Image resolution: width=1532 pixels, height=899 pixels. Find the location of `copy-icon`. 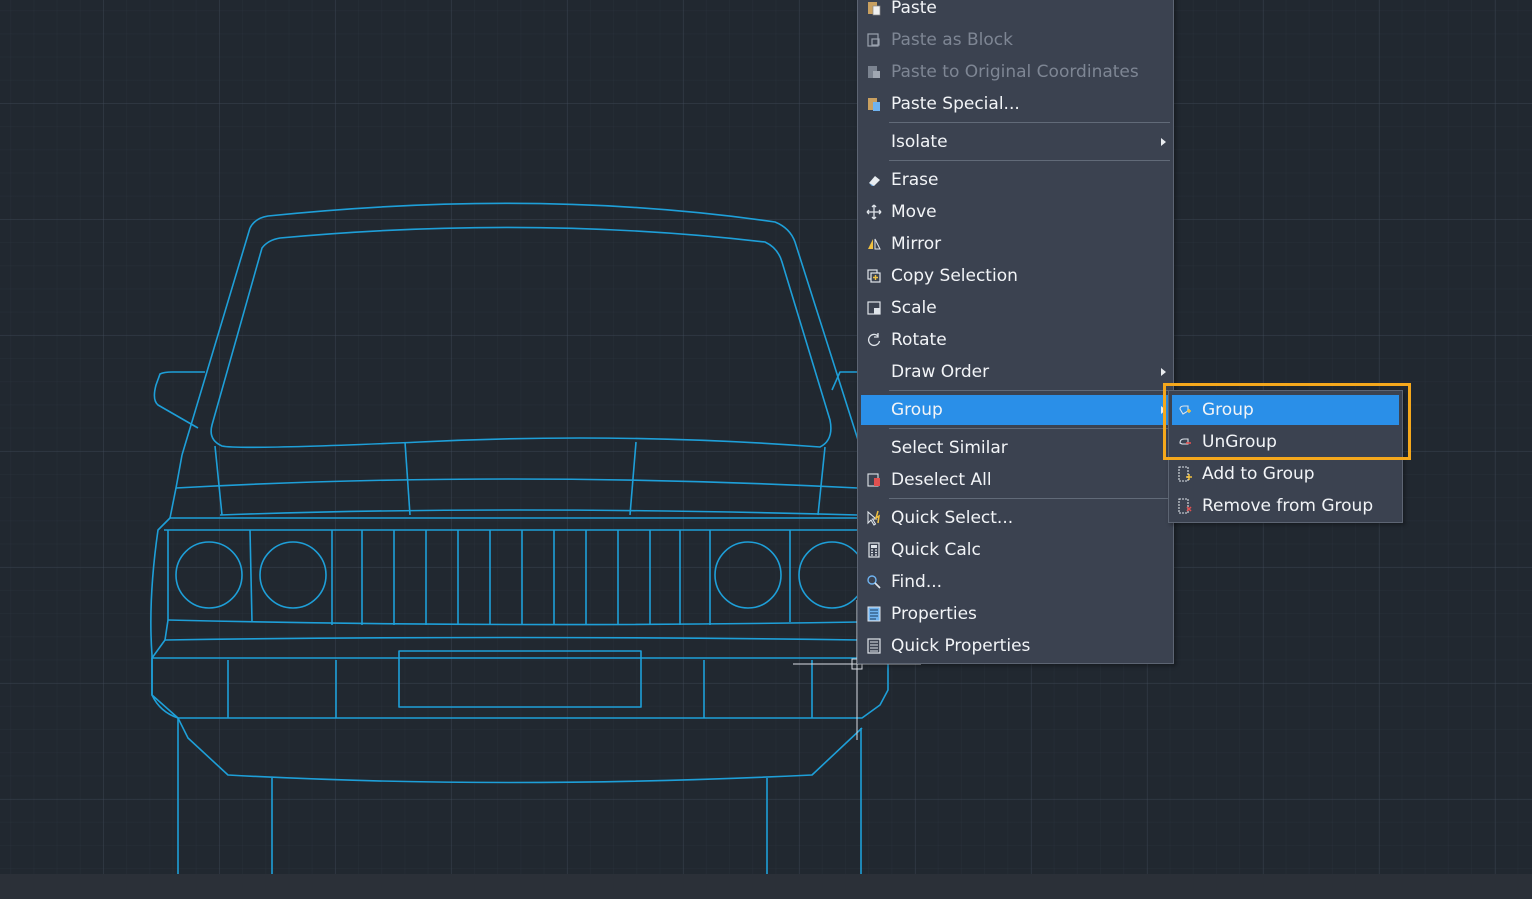

copy-icon is located at coordinates (874, 276).